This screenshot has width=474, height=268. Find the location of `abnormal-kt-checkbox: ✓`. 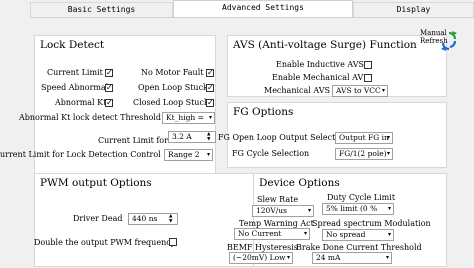

abnormal-kt-checkbox: ✓ is located at coordinates (109, 103).